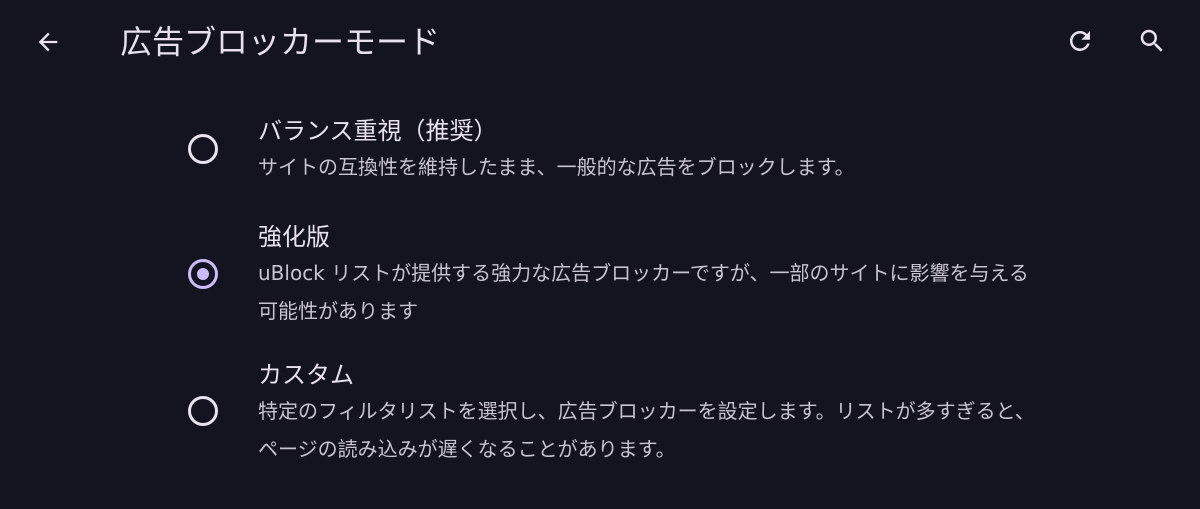 The height and width of the screenshot is (509, 1200). Describe the element at coordinates (378, 131) in the screenshot. I see `balanced-option-title: バランス重視（推奨）` at that location.